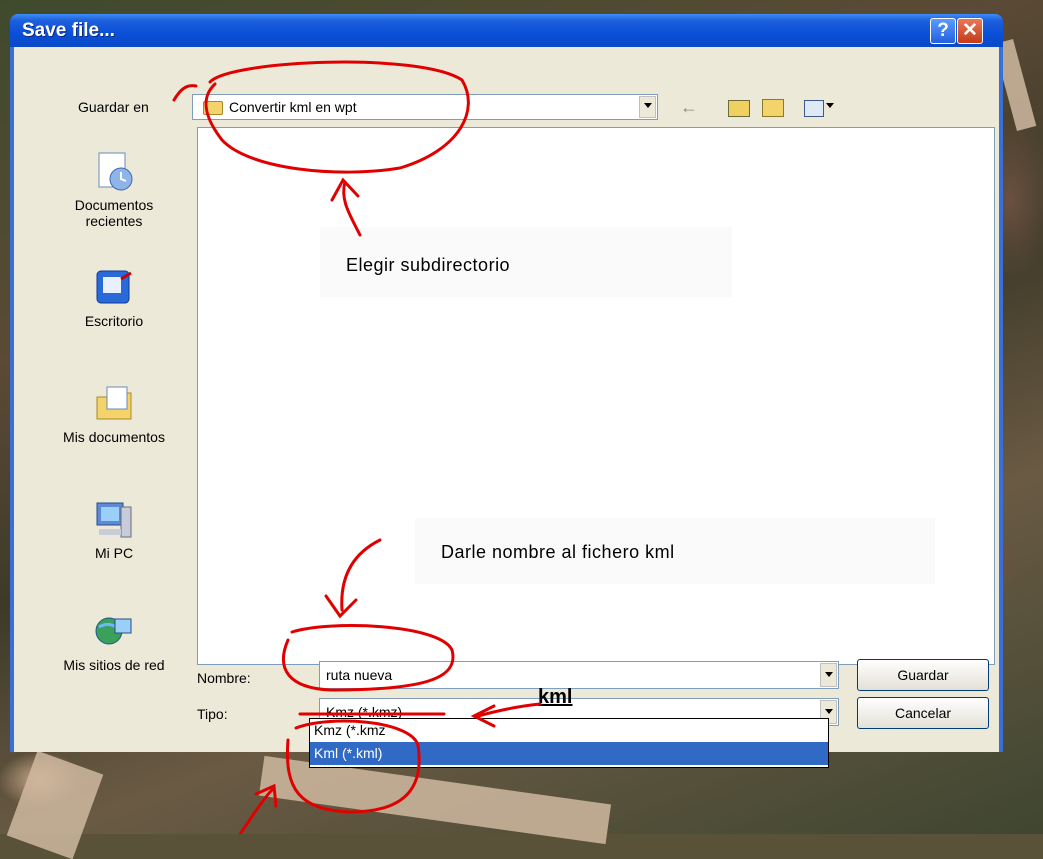 The width and height of the screenshot is (1043, 859). Describe the element at coordinates (483, 716) in the screenshot. I see `arrowhead` at that location.